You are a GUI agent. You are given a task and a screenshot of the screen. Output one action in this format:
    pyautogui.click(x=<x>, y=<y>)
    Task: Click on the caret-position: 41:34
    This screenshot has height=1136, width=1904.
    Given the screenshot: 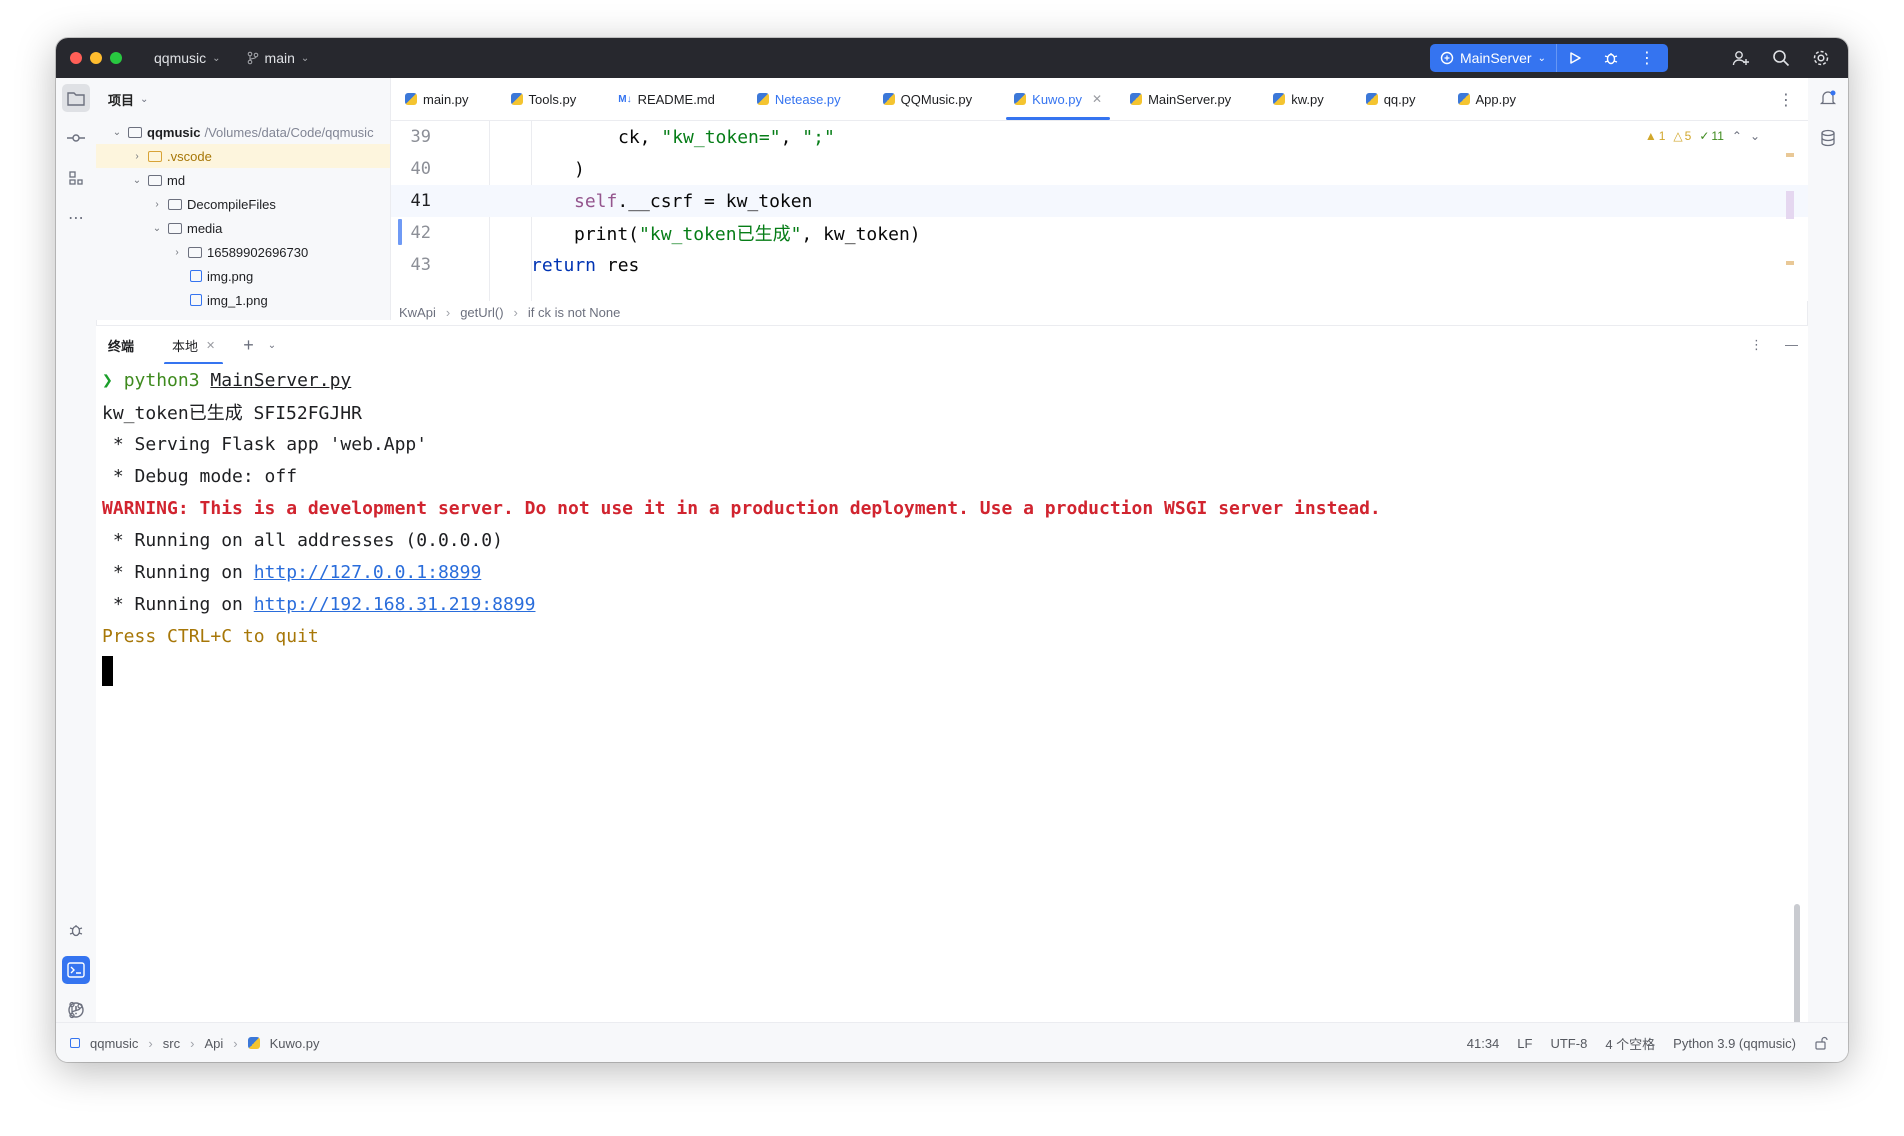 What is the action you would take?
    pyautogui.click(x=1483, y=1043)
    